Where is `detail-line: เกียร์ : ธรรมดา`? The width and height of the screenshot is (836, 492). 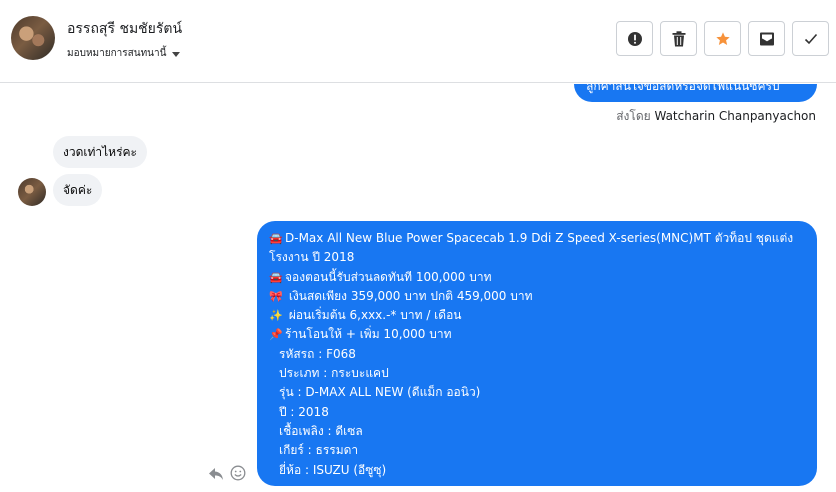
detail-line: เกียร์ : ธรรมดา is located at coordinates (319, 450).